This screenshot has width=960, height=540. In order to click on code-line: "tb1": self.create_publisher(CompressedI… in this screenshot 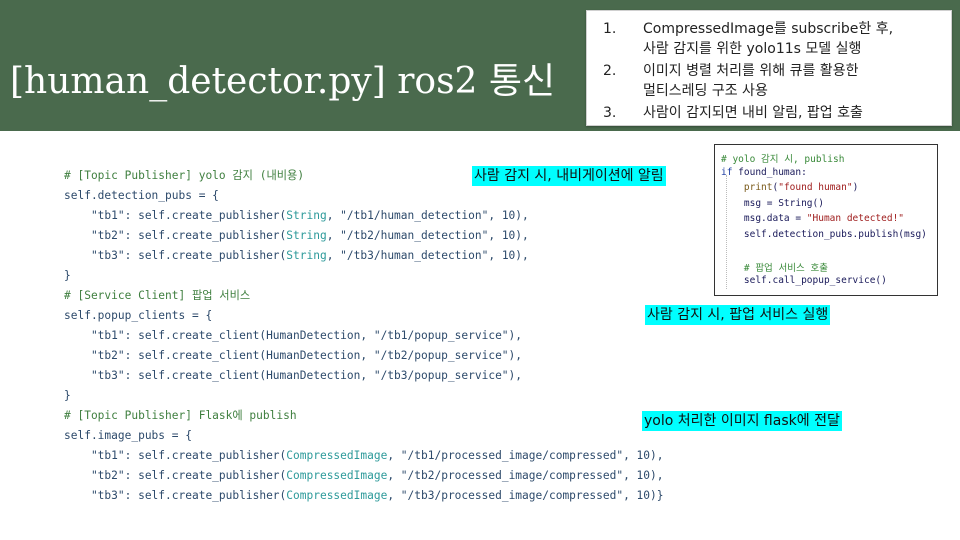, I will do `click(364, 456)`.